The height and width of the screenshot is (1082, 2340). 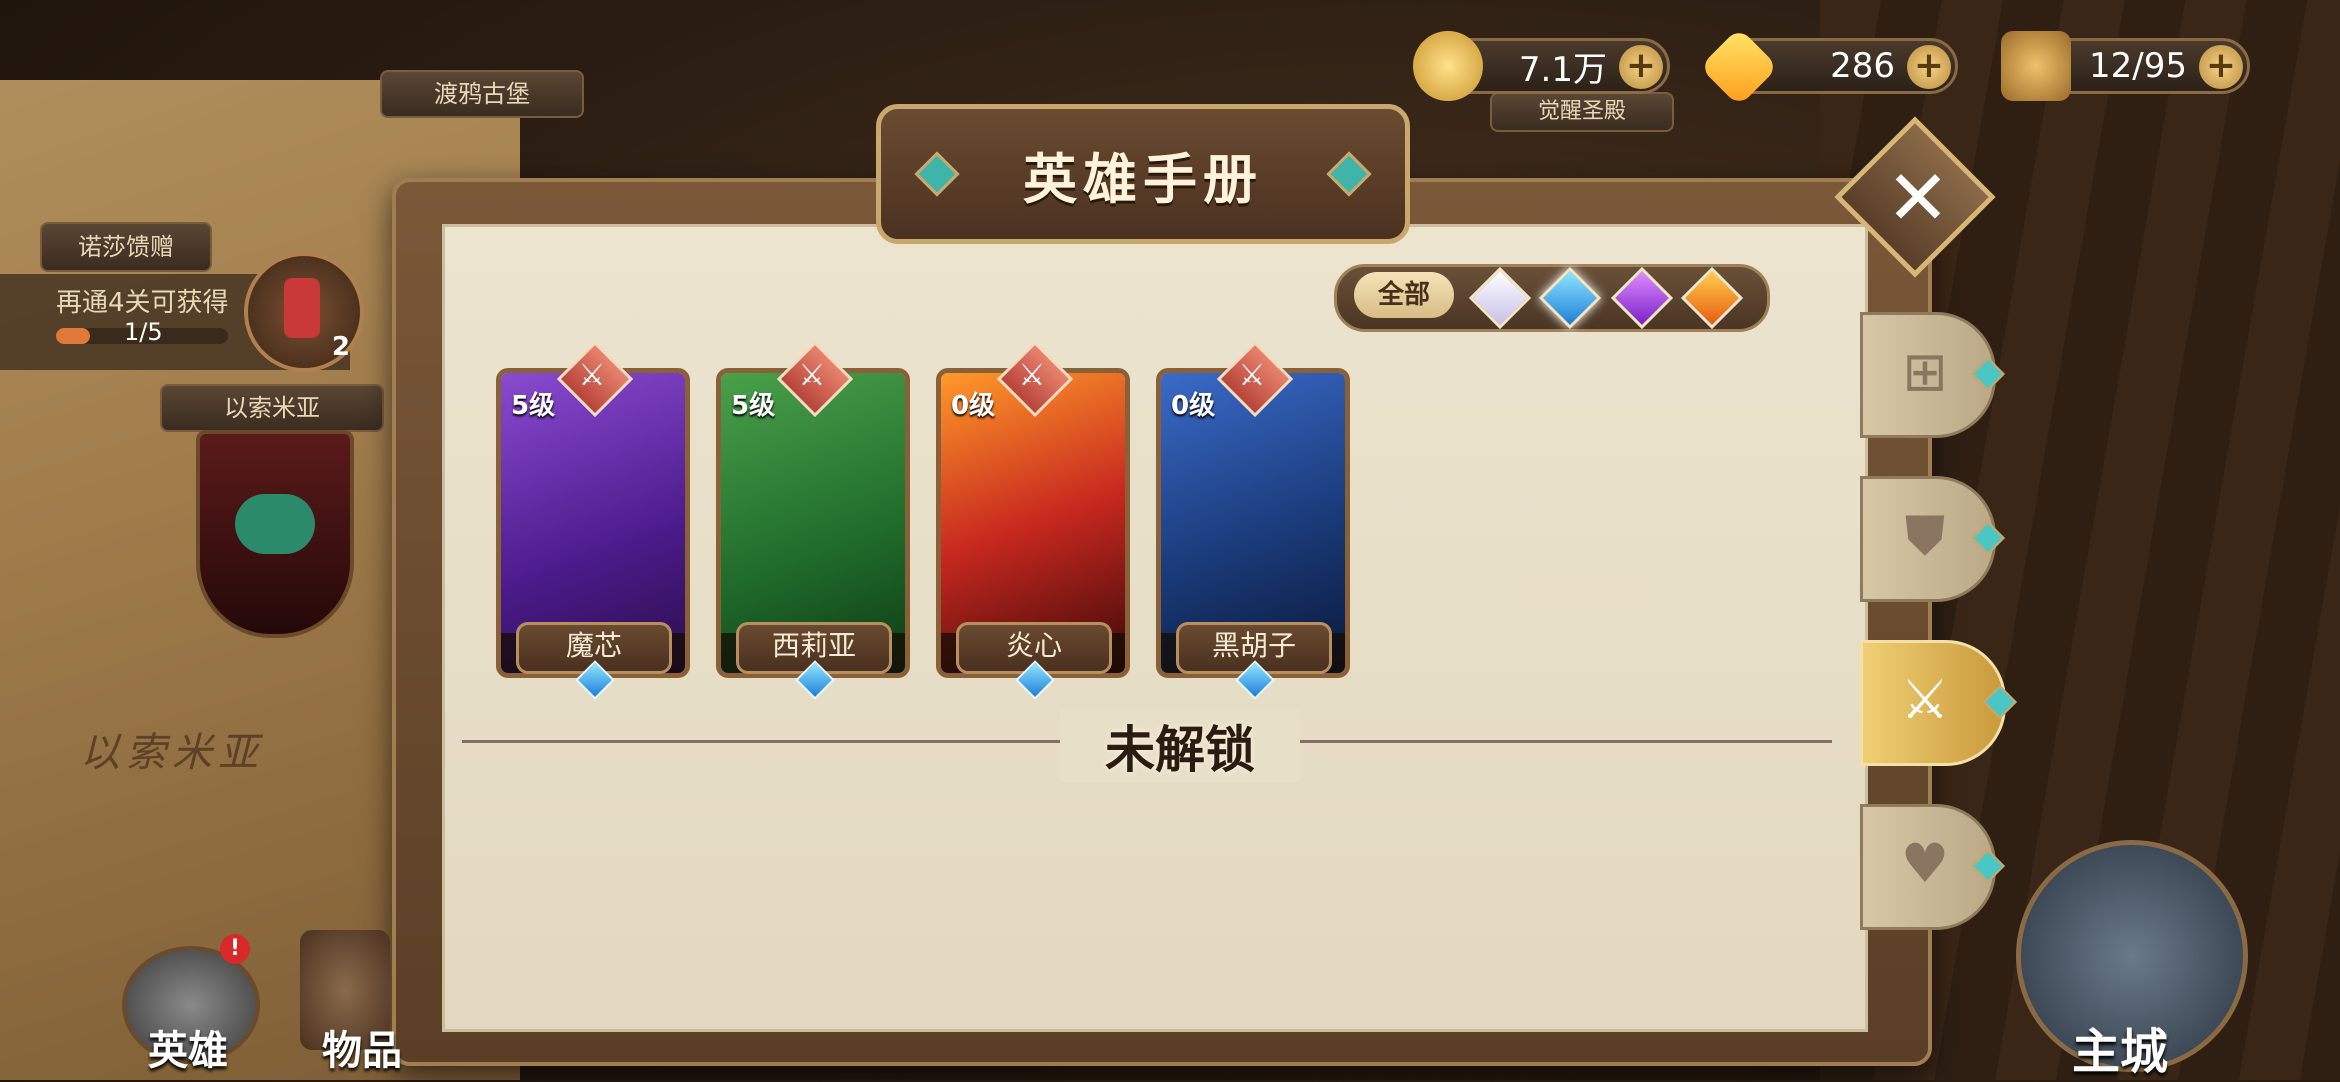 I want to click on stamina-counter: 12/95 +, so click(x=2125, y=66).